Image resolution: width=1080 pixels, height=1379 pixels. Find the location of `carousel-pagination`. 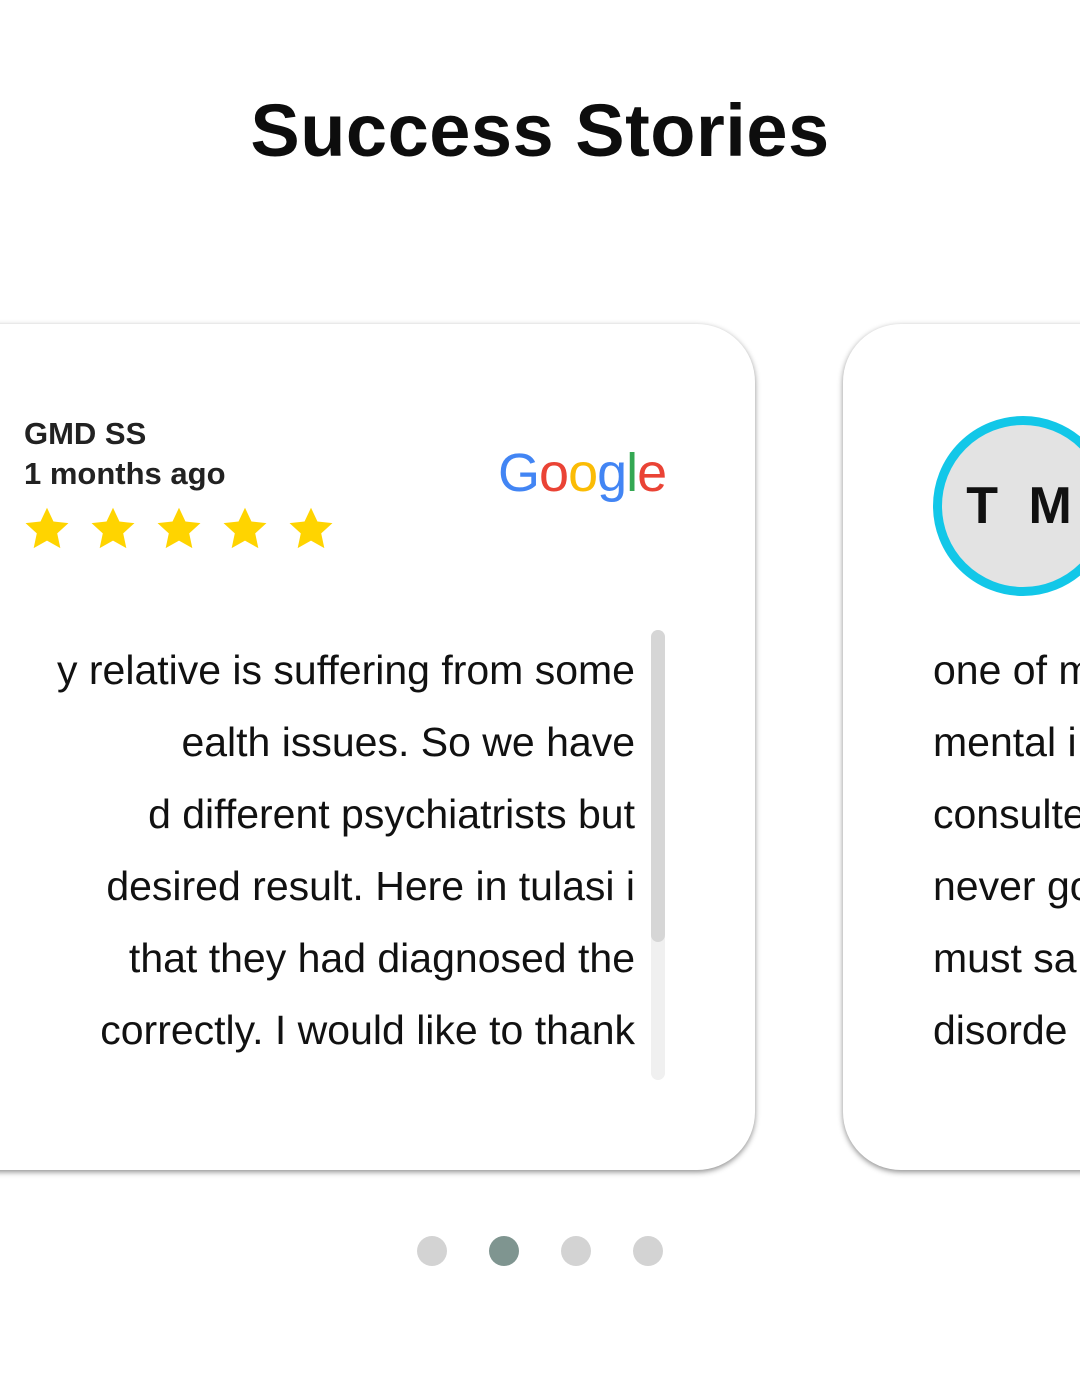

carousel-pagination is located at coordinates (540, 1251).